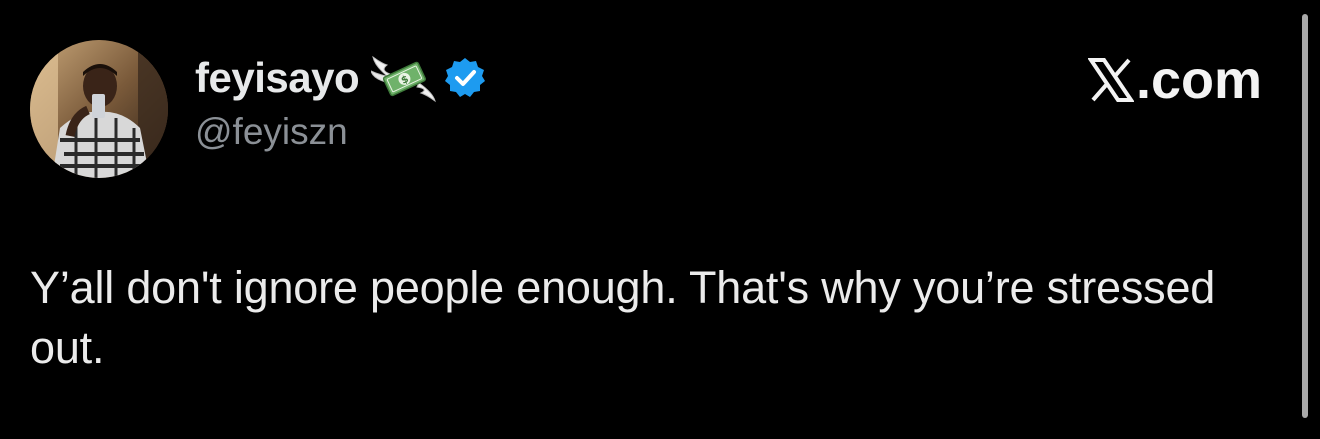 The width and height of the screenshot is (1320, 439). I want to click on money-with-wings-icon: $, so click(403, 79).